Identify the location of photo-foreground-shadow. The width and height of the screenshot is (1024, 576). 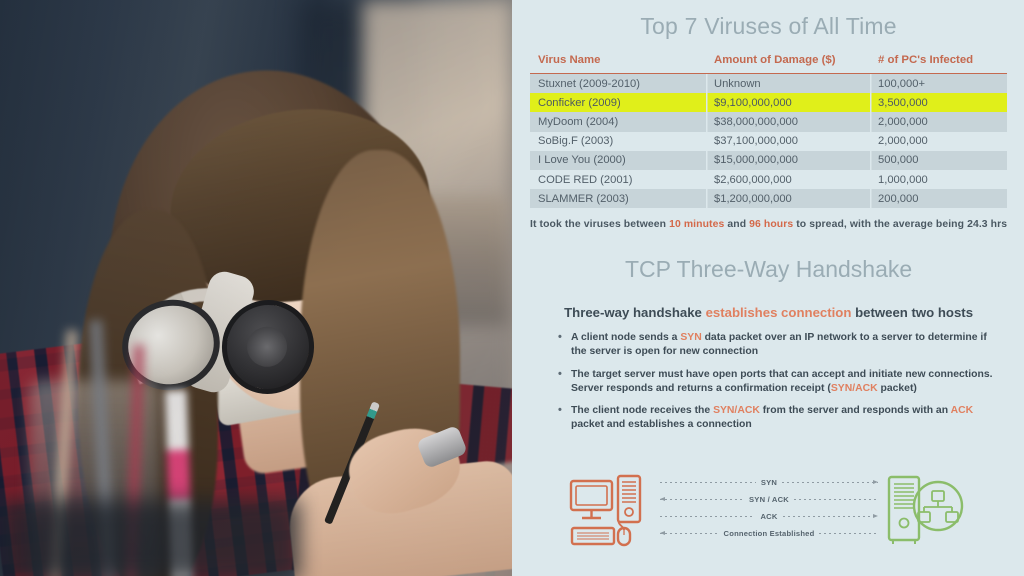
(150, 538).